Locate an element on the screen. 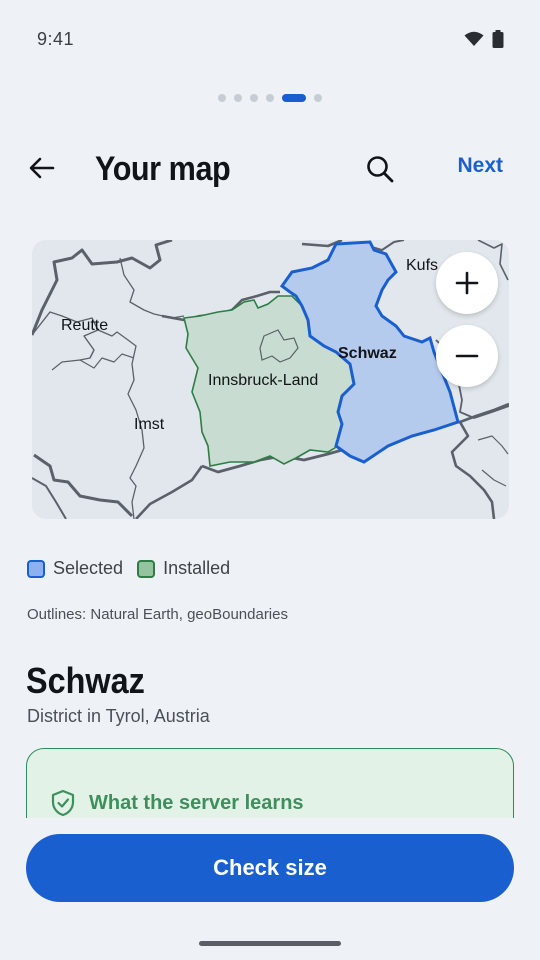 Image resolution: width=540 pixels, height=960 pixels. legend-installed: Installed is located at coordinates (183, 568).